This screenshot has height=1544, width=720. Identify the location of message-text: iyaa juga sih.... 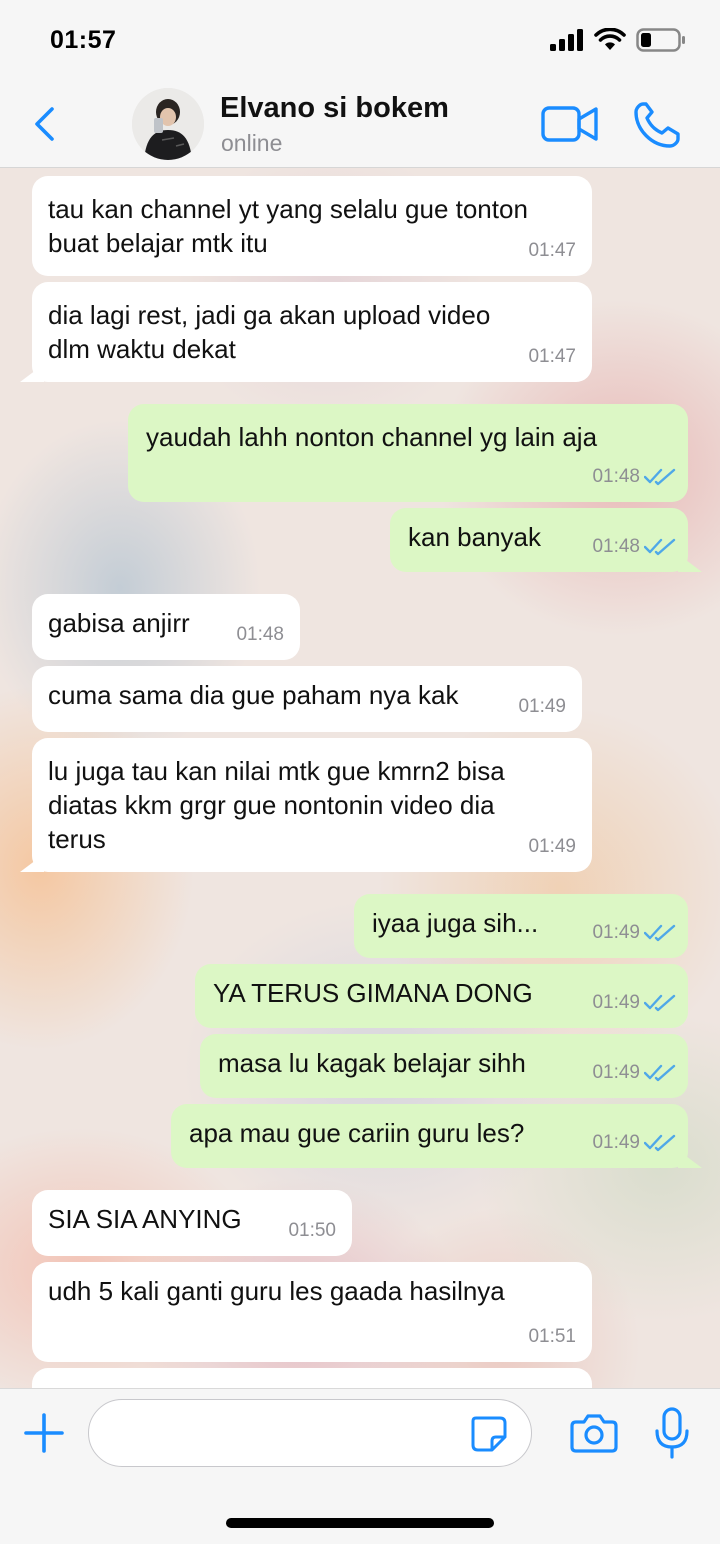
(455, 923).